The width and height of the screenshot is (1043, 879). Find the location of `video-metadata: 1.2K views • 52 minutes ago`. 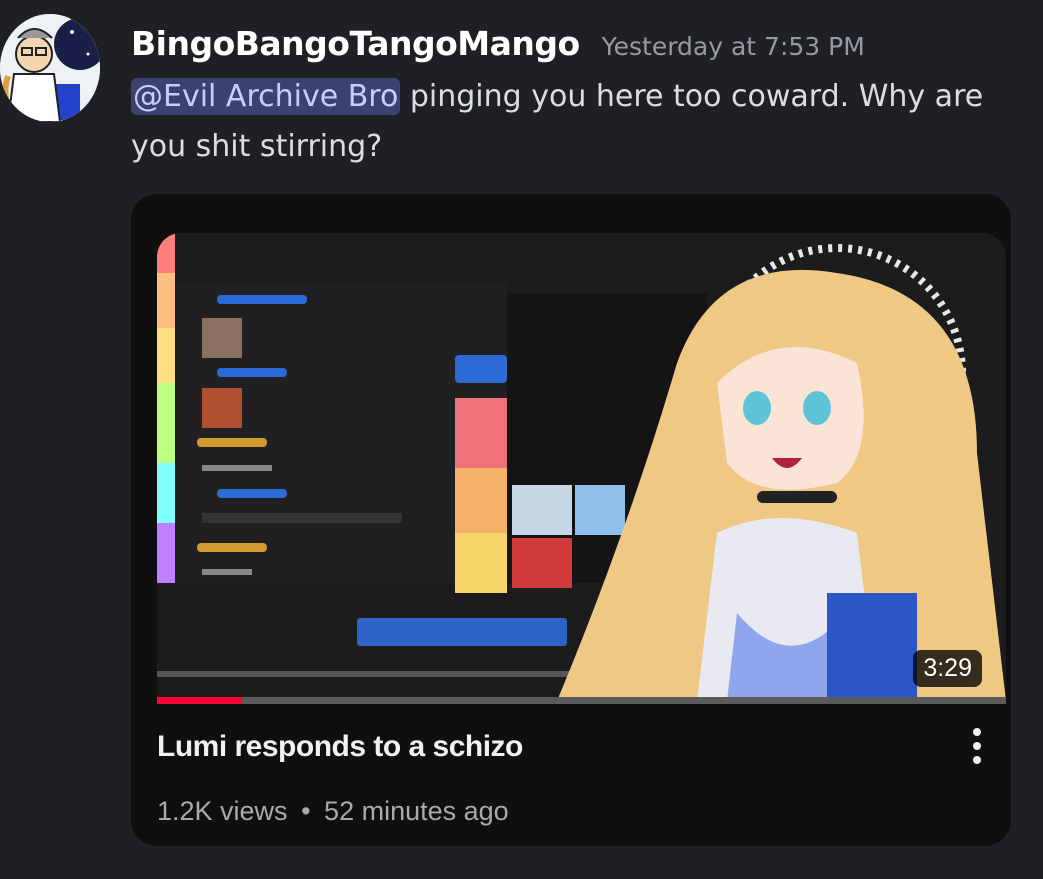

video-metadata: 1.2K views • 52 minutes ago is located at coordinates (333, 811).